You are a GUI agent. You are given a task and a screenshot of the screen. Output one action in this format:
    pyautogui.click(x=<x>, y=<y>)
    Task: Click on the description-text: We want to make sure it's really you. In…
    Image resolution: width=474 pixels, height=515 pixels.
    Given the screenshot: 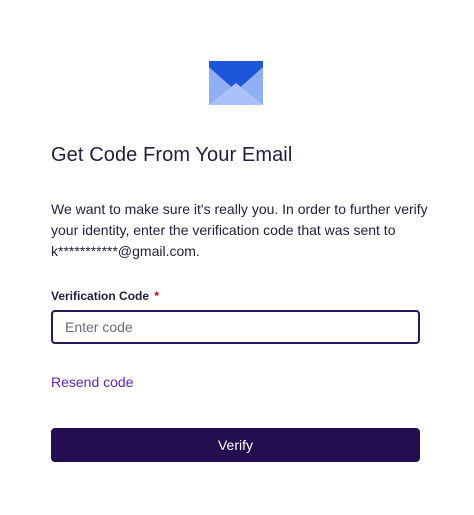 What is the action you would take?
    pyautogui.click(x=239, y=230)
    